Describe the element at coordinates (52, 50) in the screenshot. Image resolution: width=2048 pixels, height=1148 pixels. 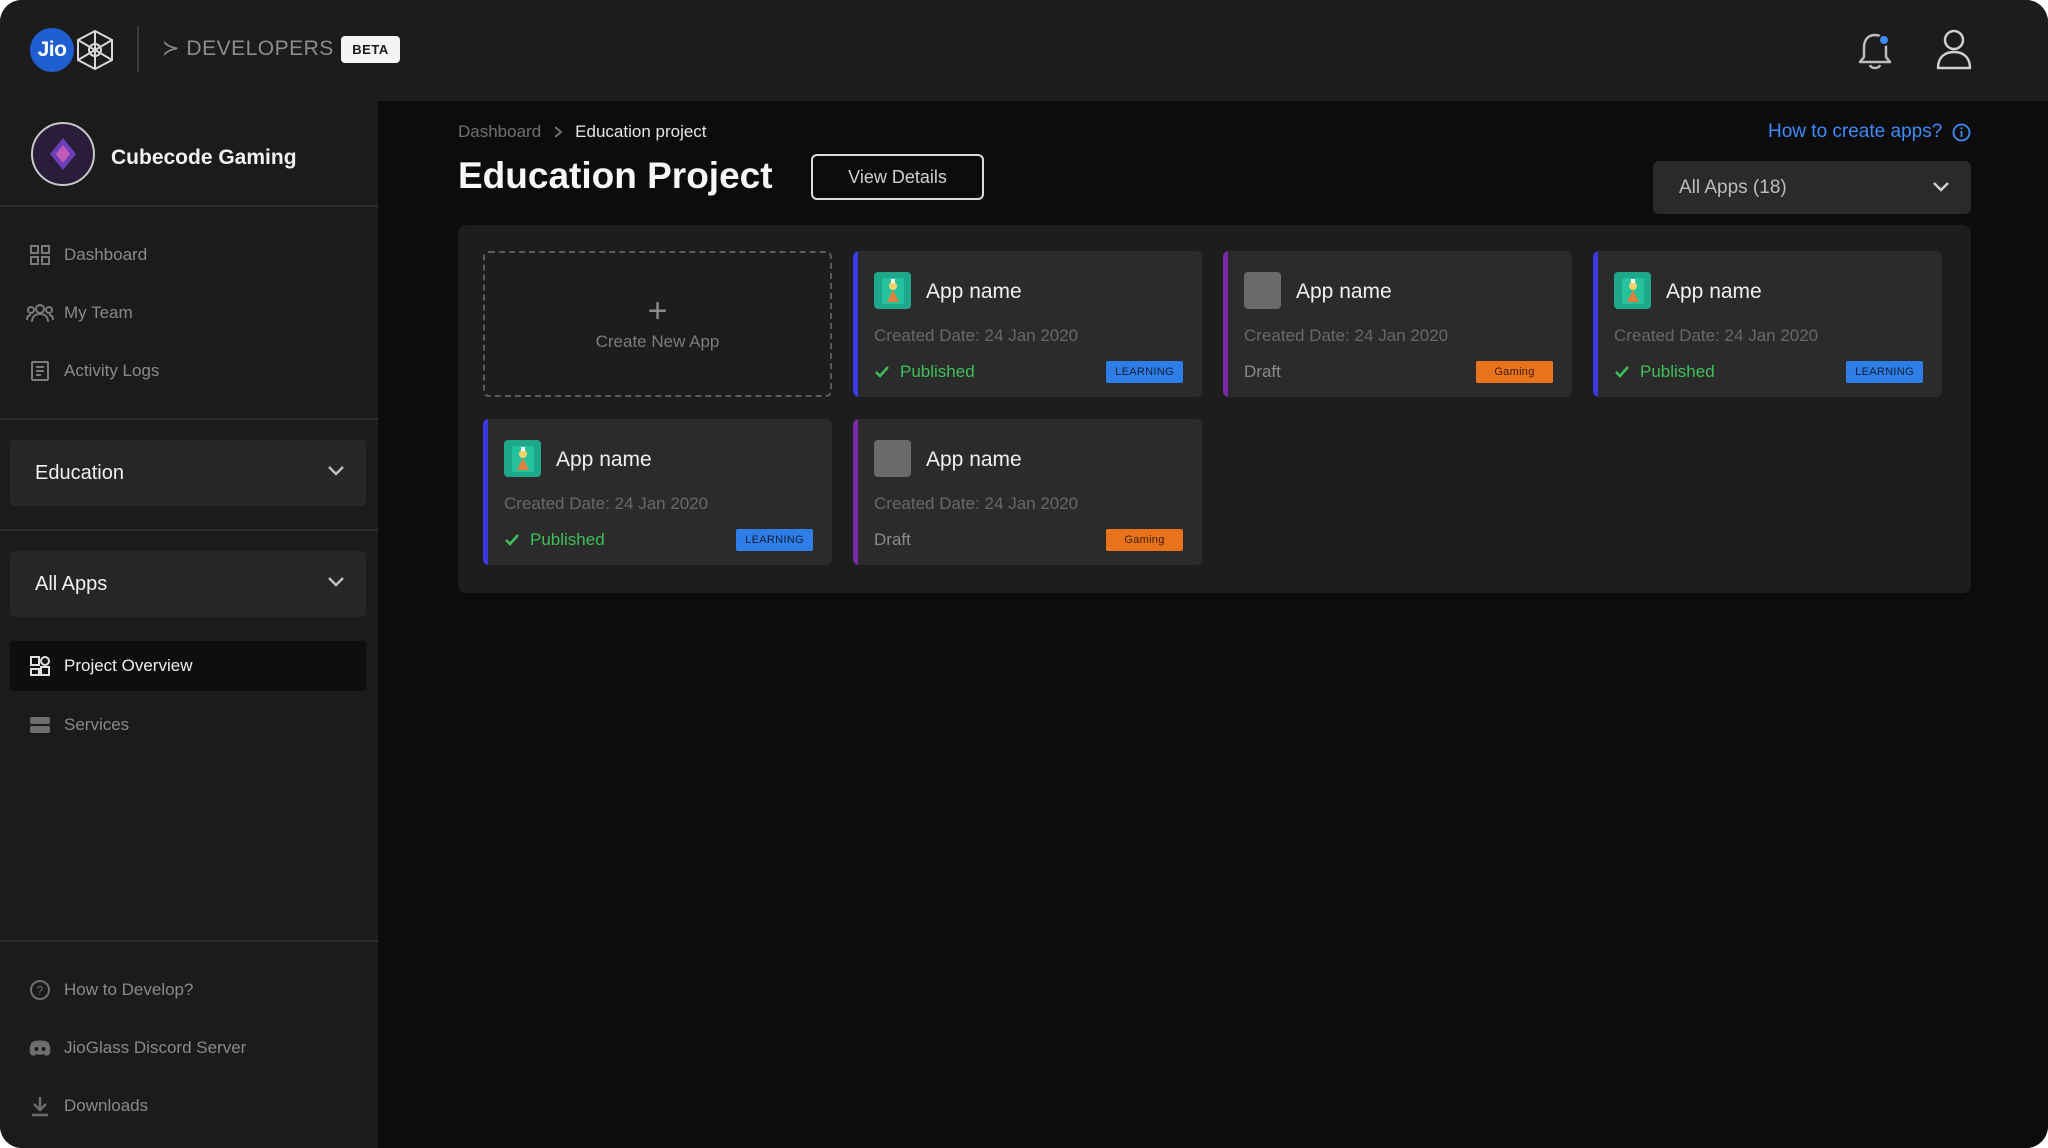
I see `jio-logo-text: Jio` at that location.